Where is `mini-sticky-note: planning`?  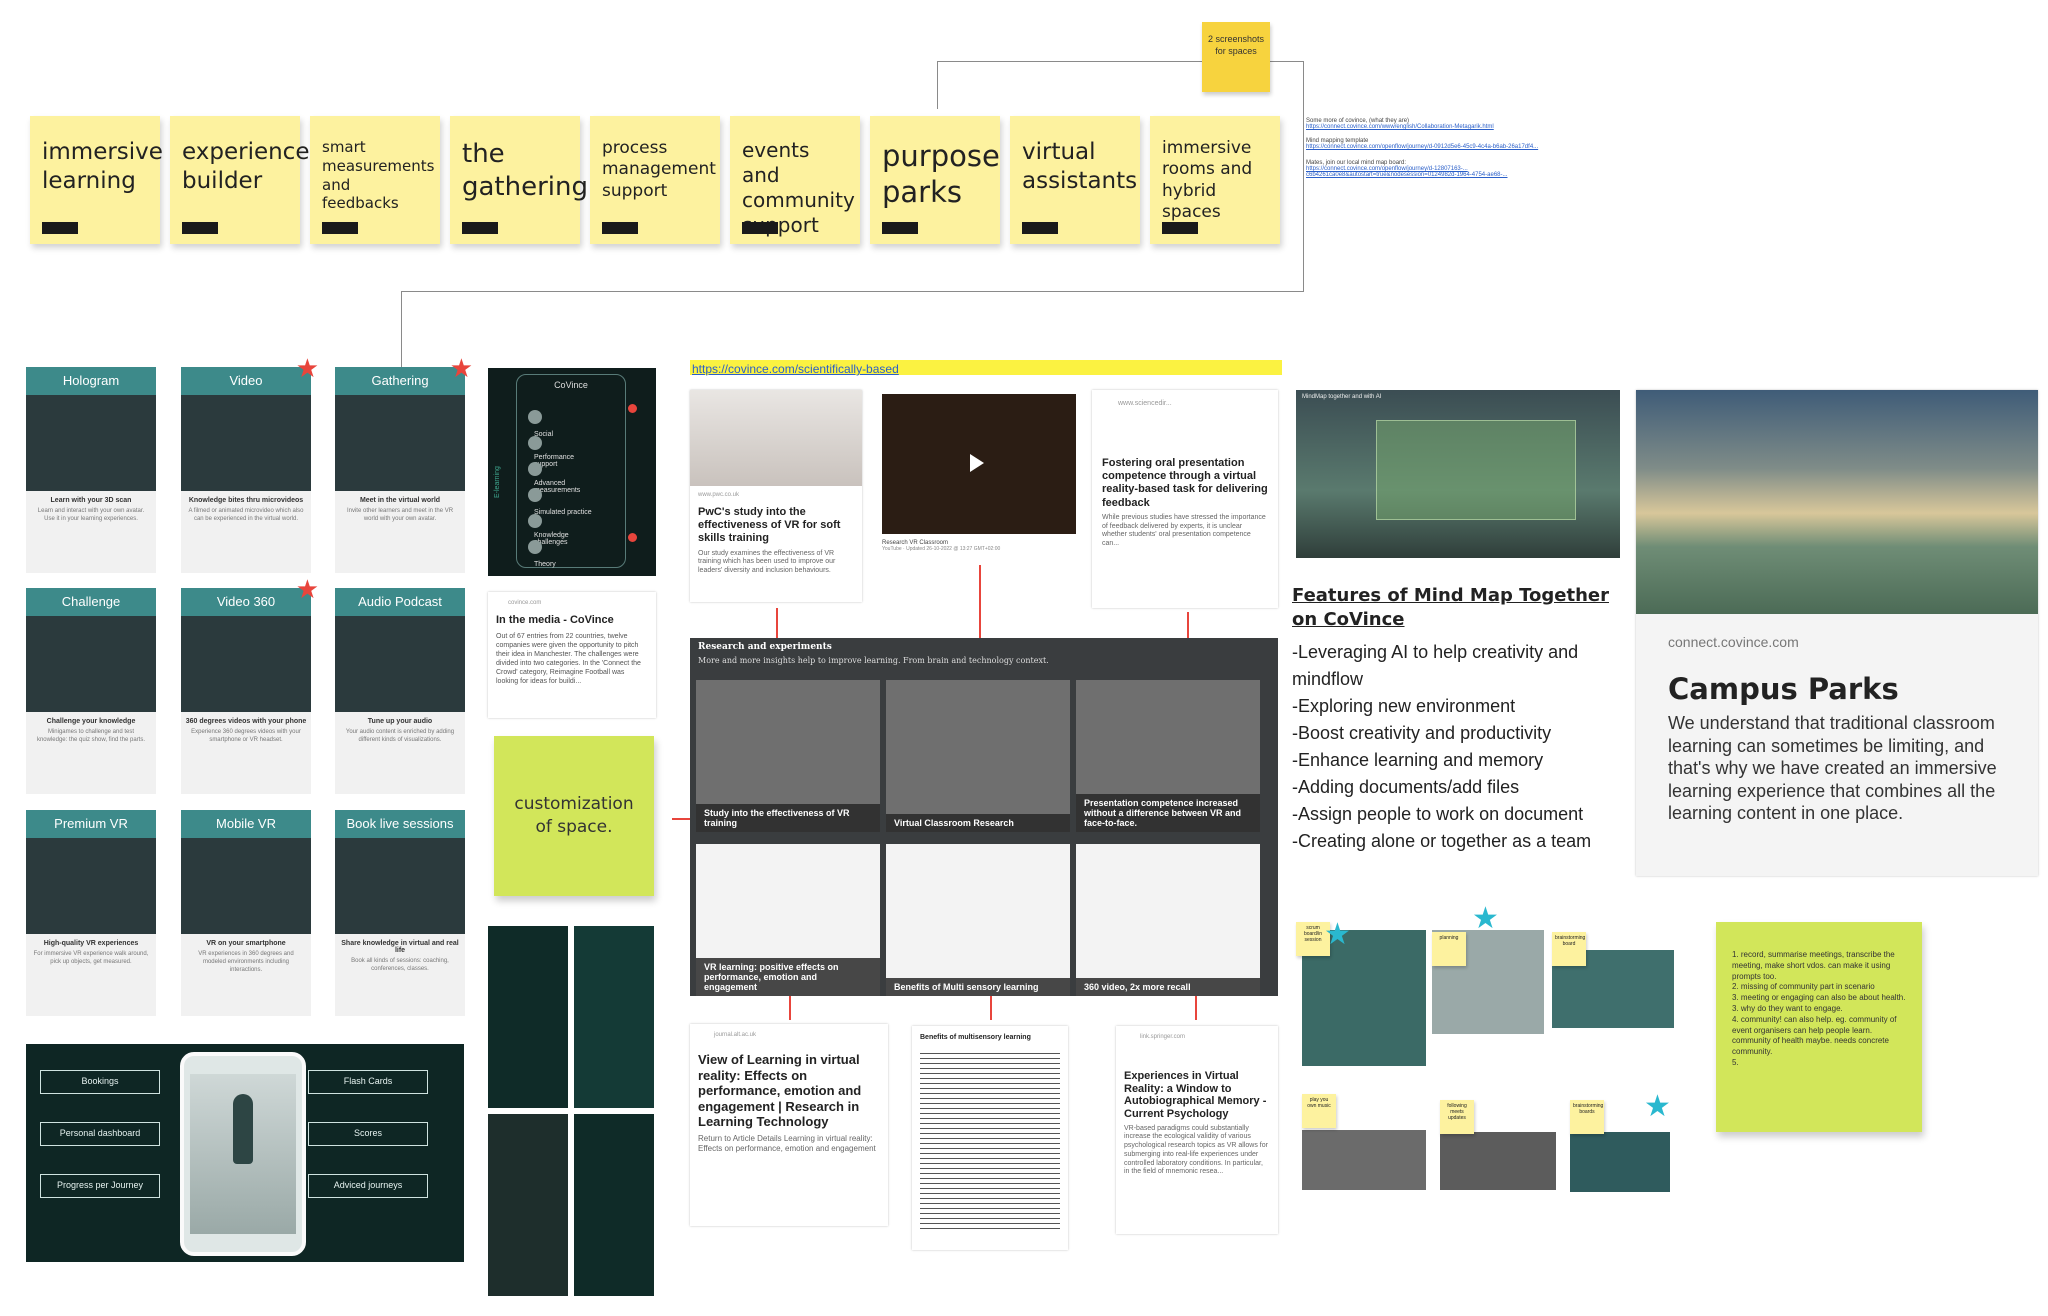 mini-sticky-note: planning is located at coordinates (1449, 949).